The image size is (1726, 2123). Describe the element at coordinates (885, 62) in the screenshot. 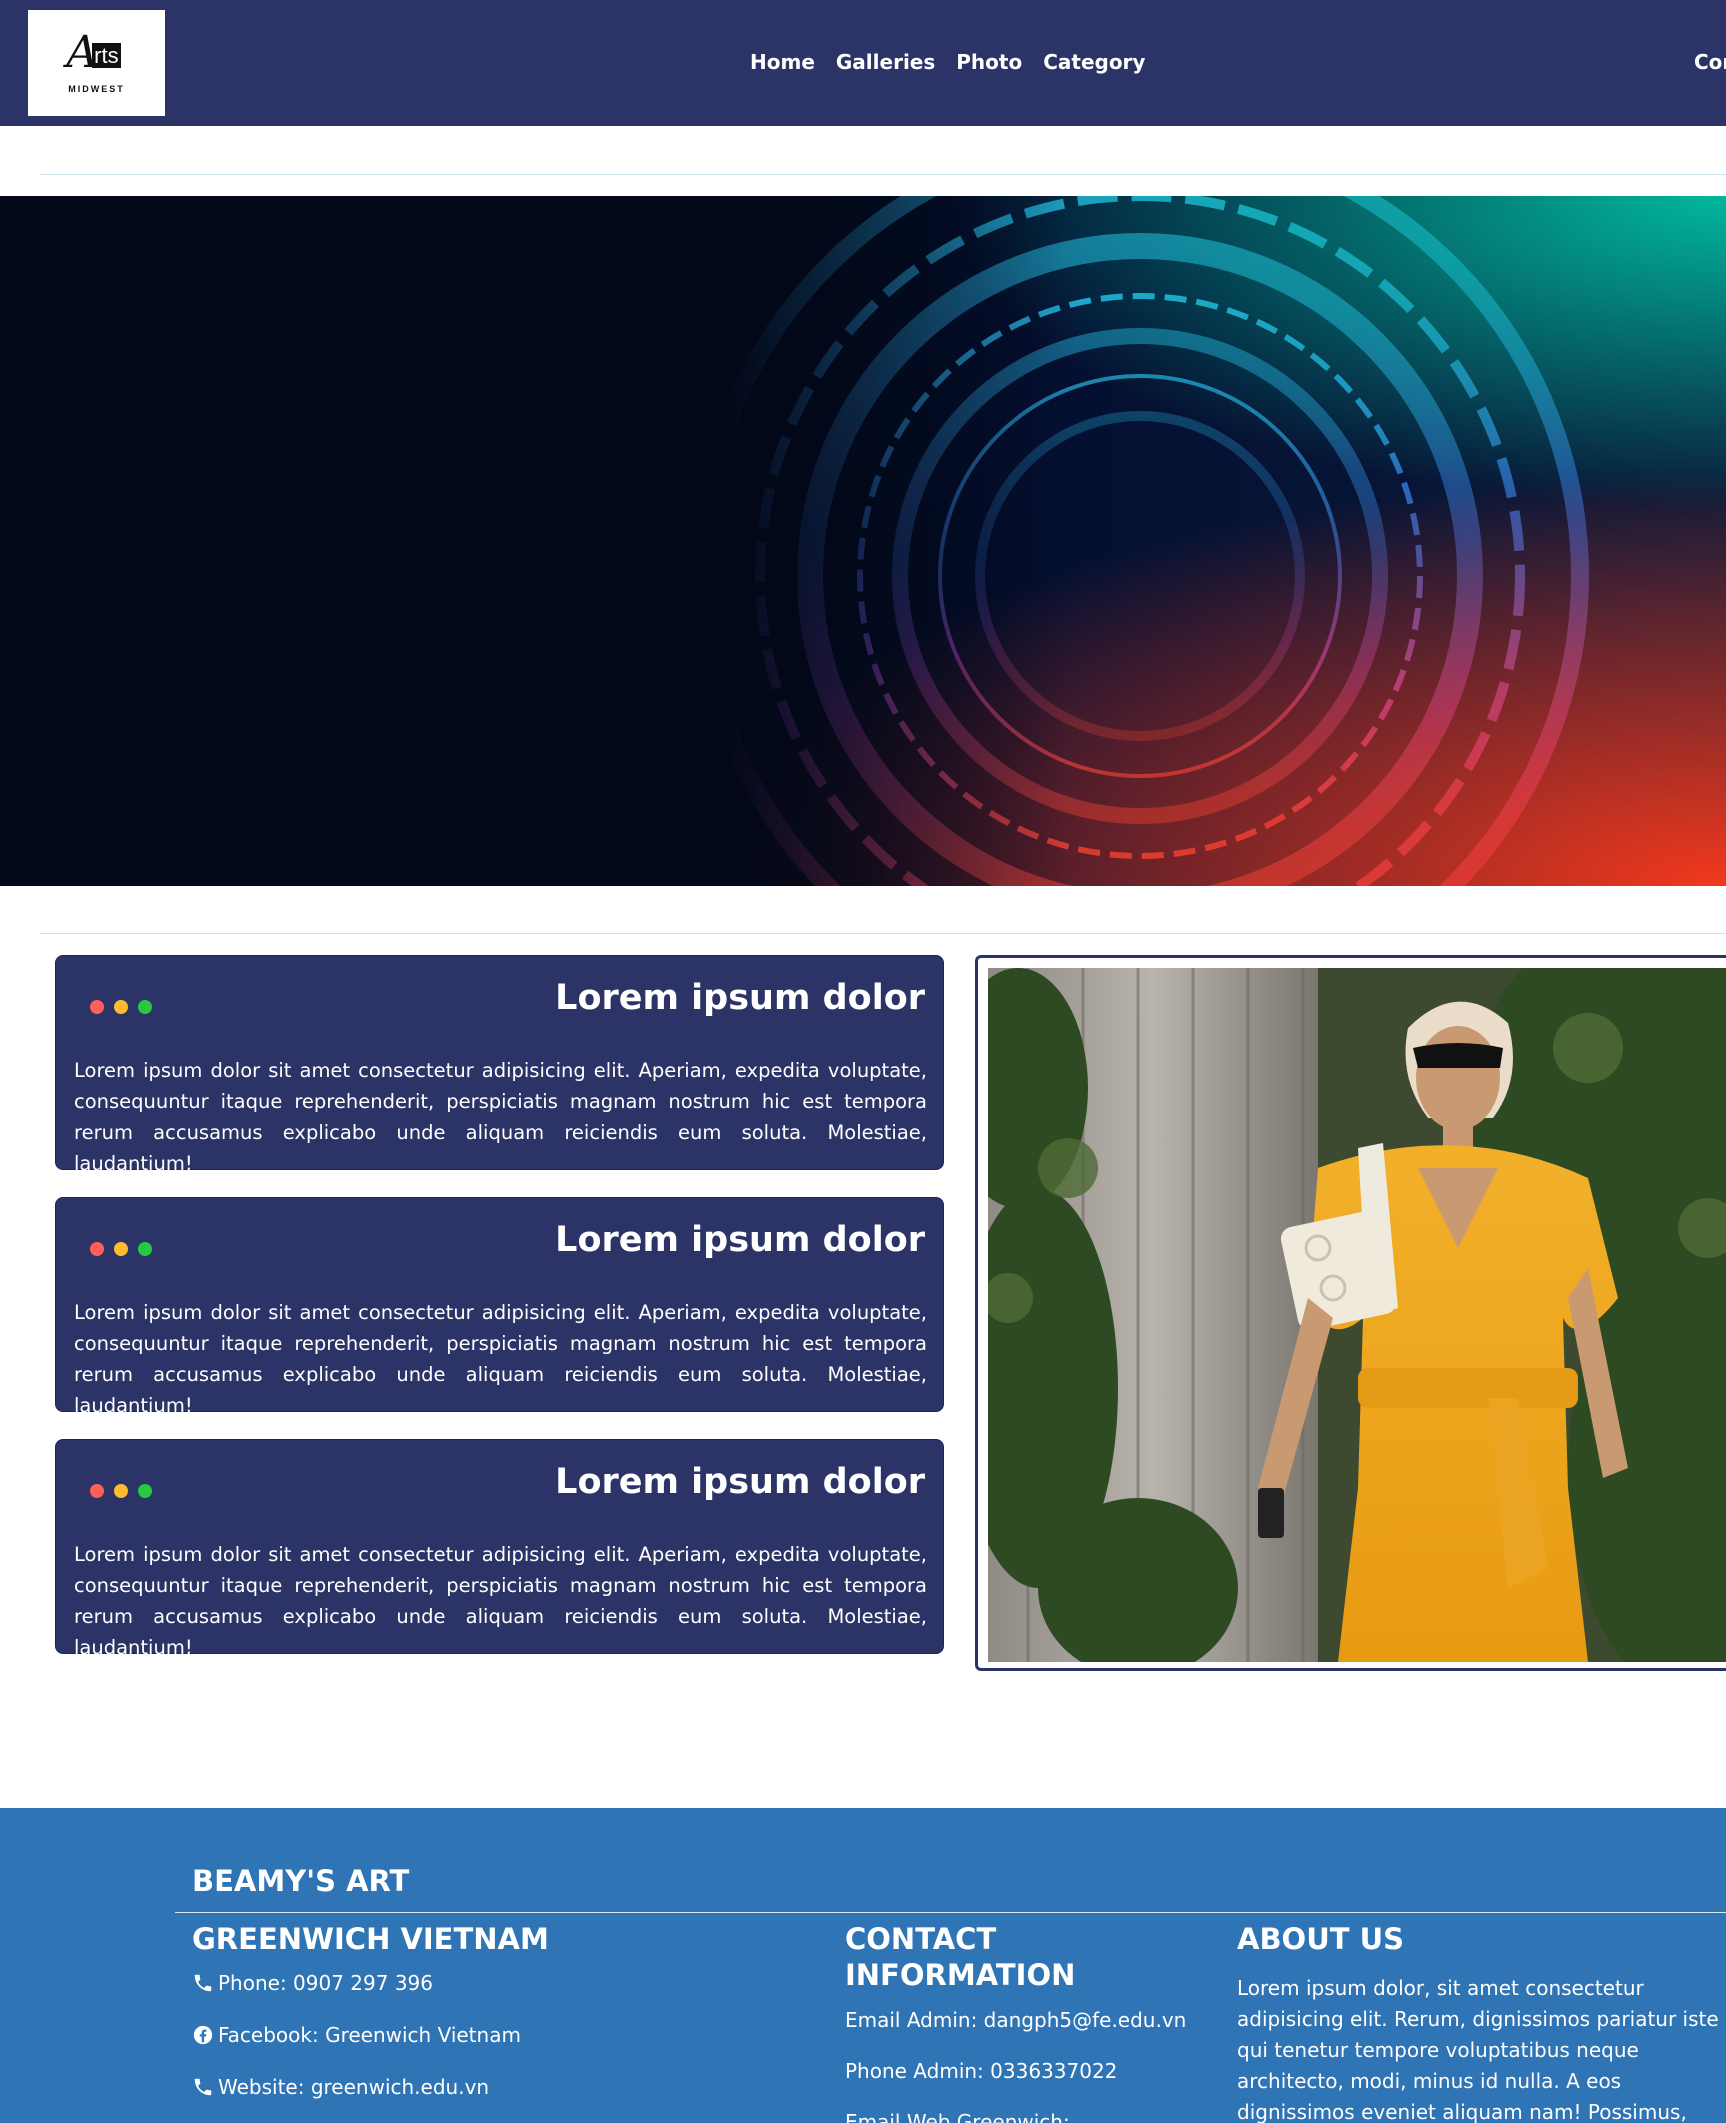

I see `nav-galleries: Galleries` at that location.